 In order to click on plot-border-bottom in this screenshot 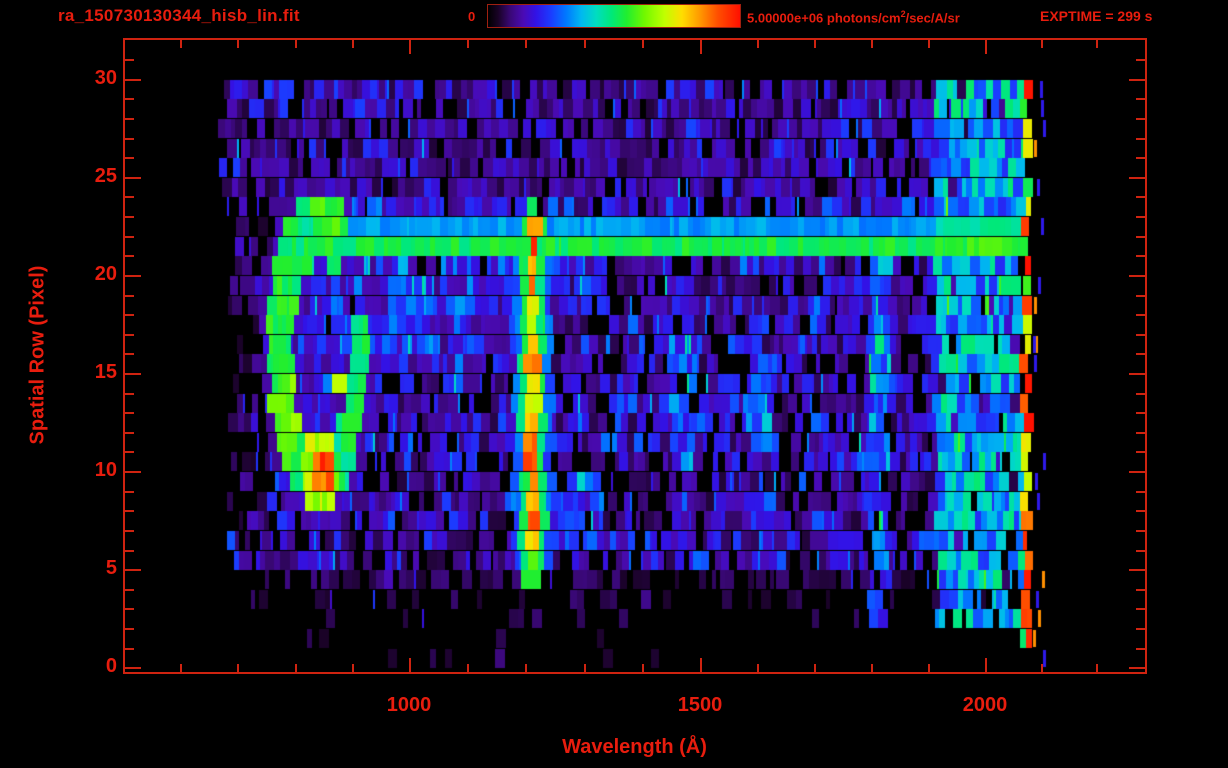, I will do `click(634, 673)`.